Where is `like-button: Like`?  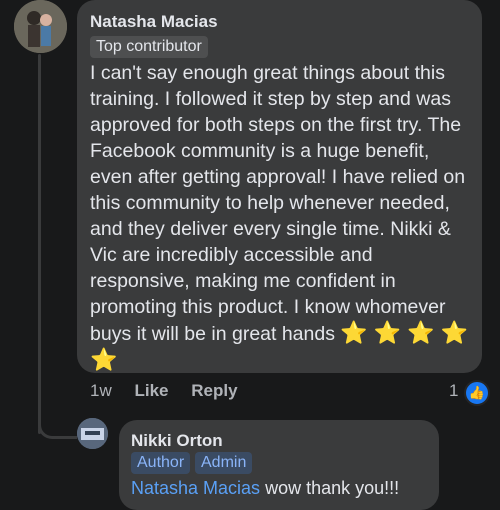
like-button: Like is located at coordinates (151, 390).